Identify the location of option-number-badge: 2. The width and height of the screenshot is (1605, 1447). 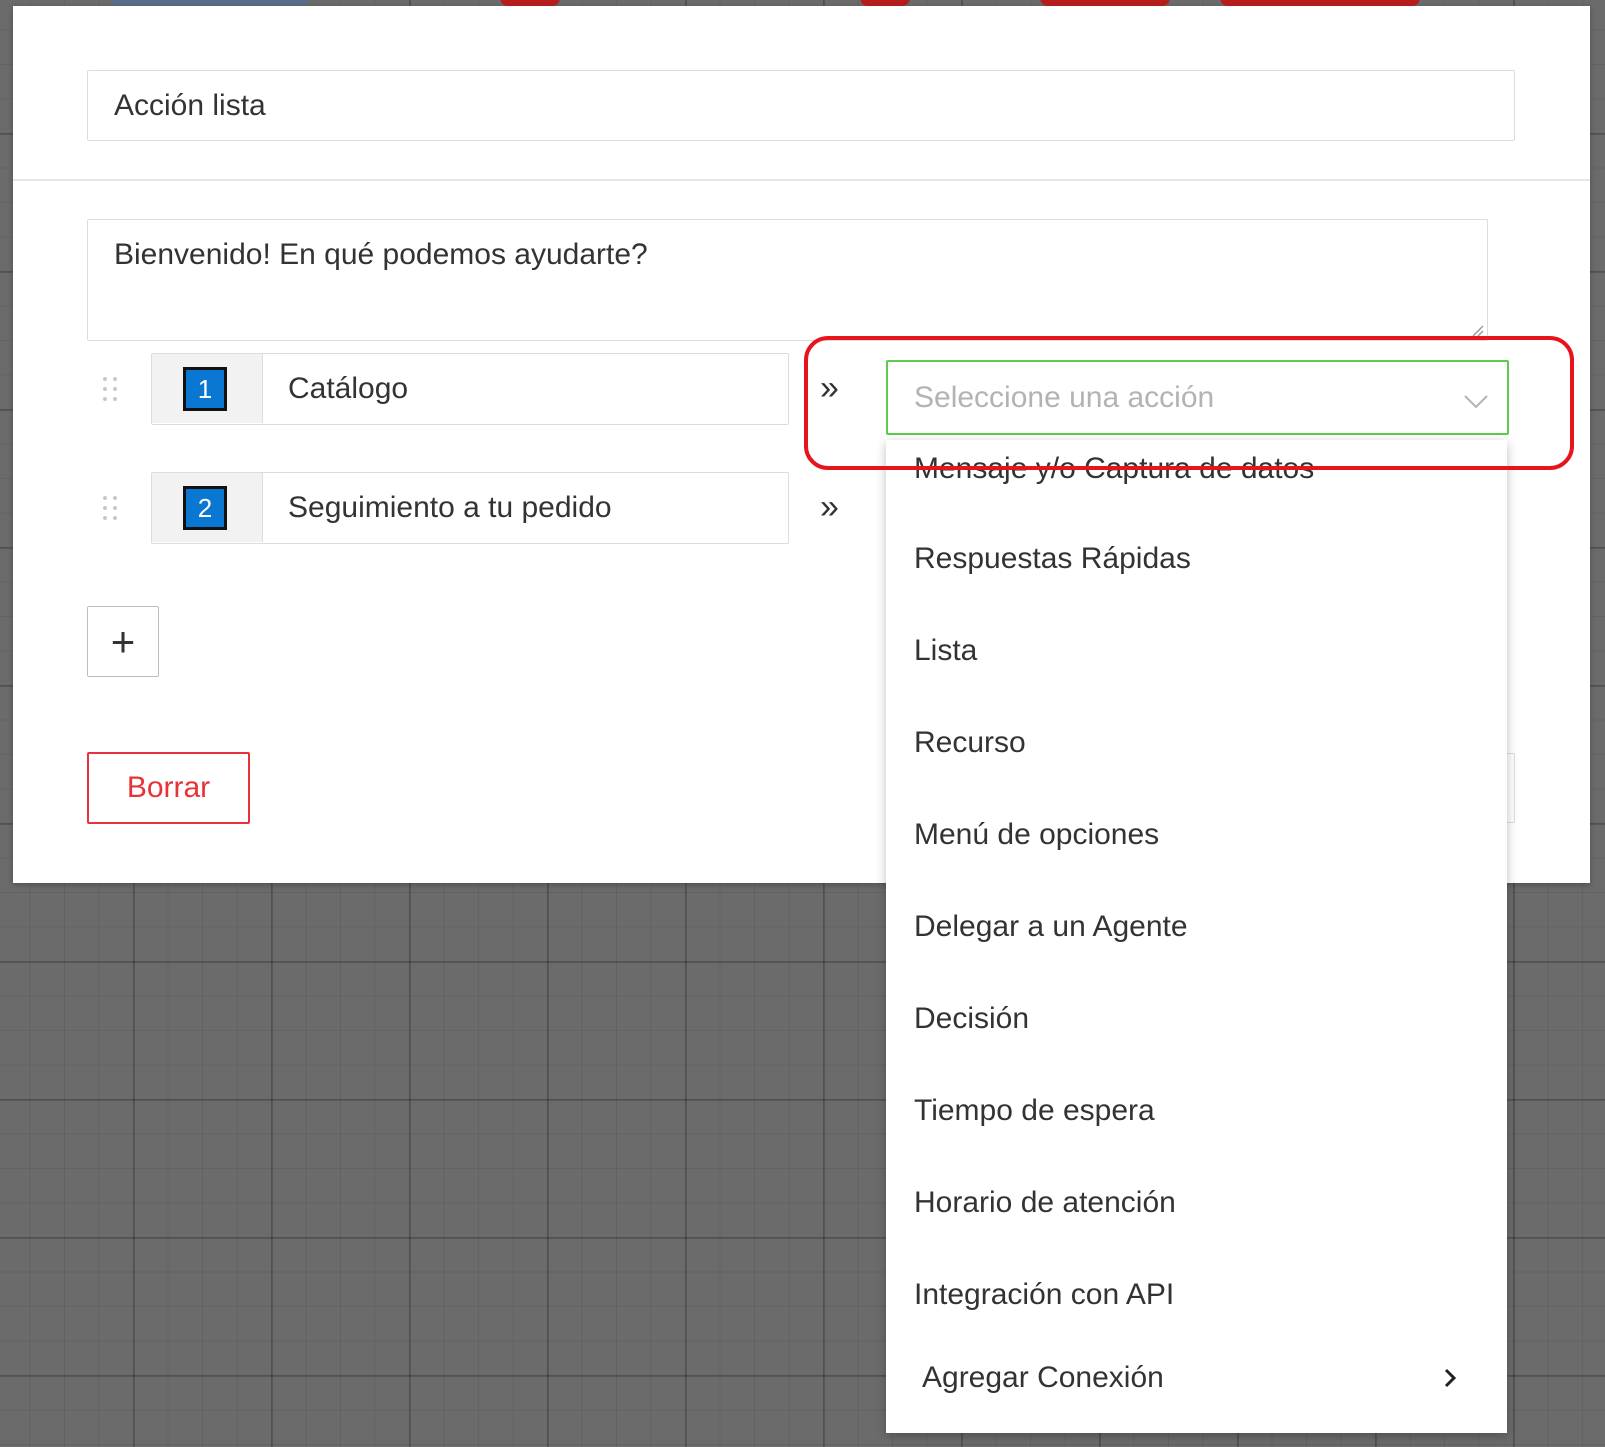
(205, 508).